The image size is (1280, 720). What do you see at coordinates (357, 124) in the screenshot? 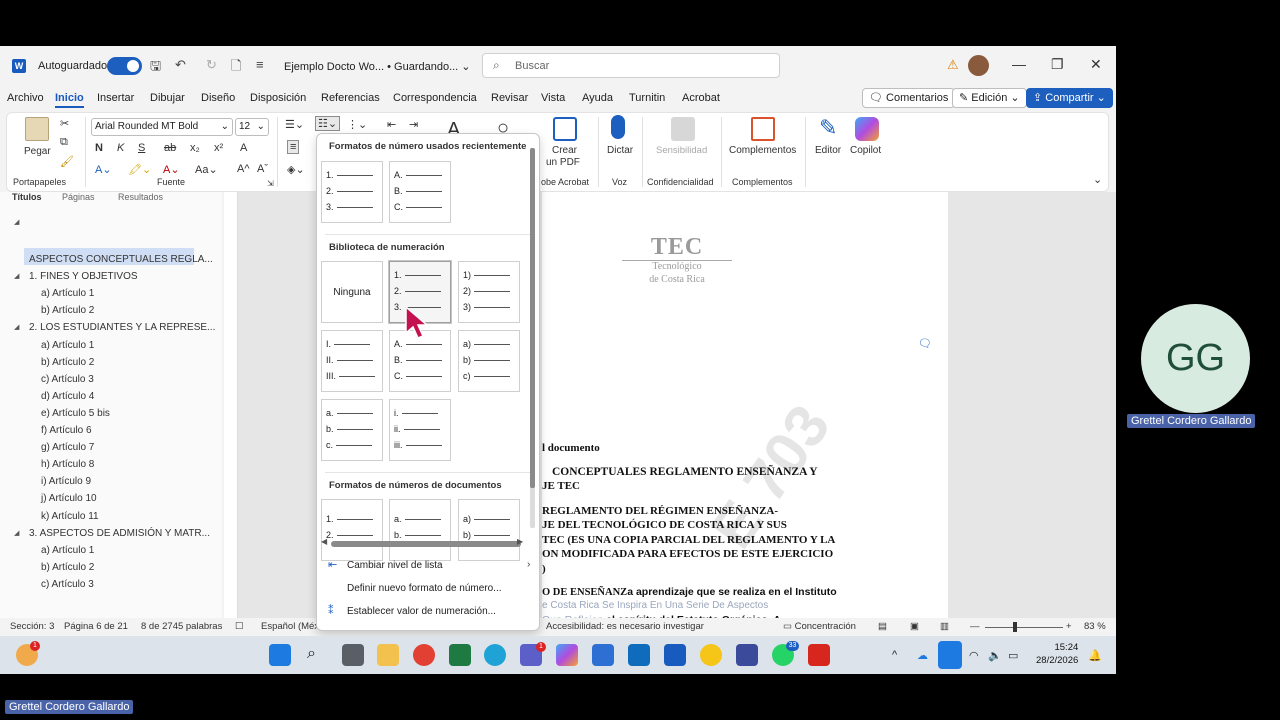
I see `multilevel-list-icon: ⋮⌄` at bounding box center [357, 124].